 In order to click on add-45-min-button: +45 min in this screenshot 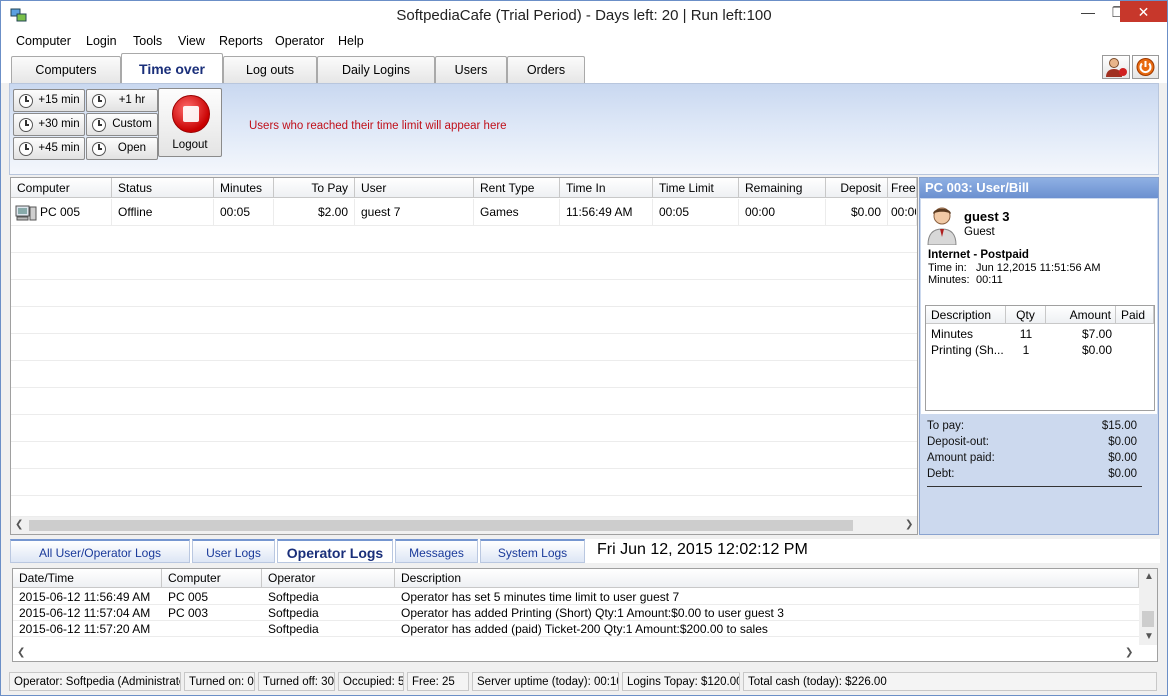, I will do `click(49, 148)`.